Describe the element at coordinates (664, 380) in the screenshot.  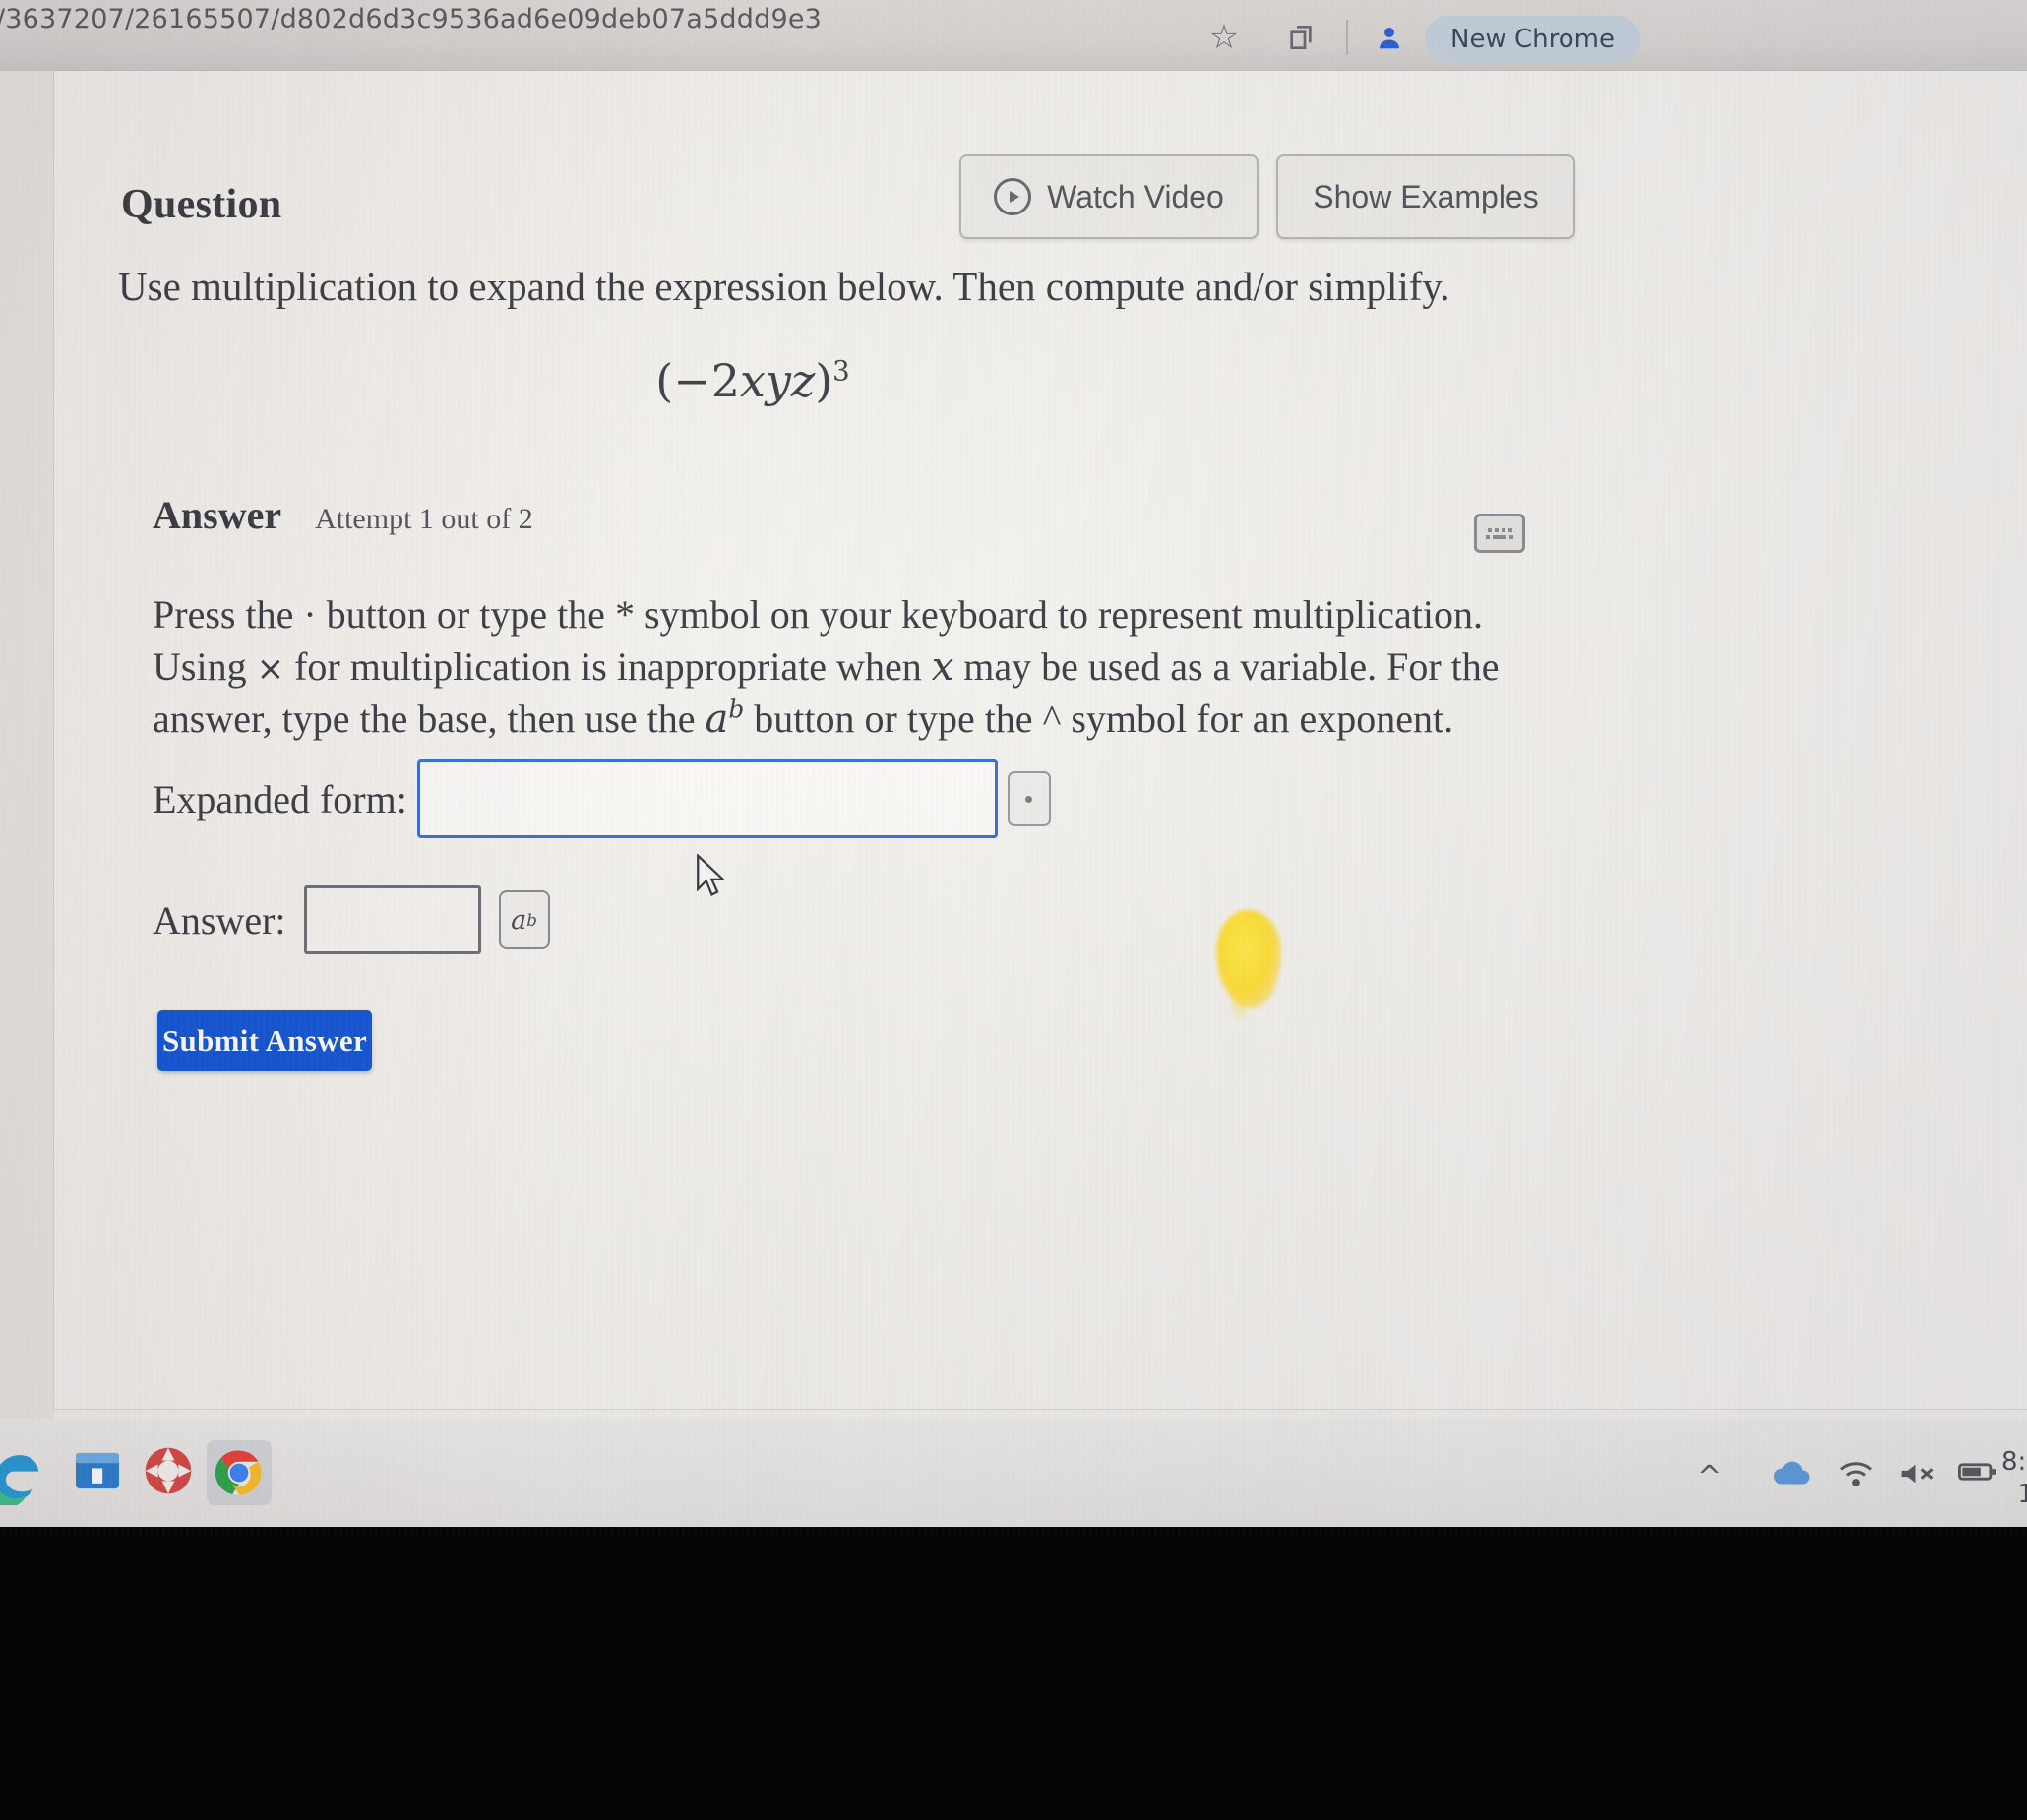
I see `expr-open: (` at that location.